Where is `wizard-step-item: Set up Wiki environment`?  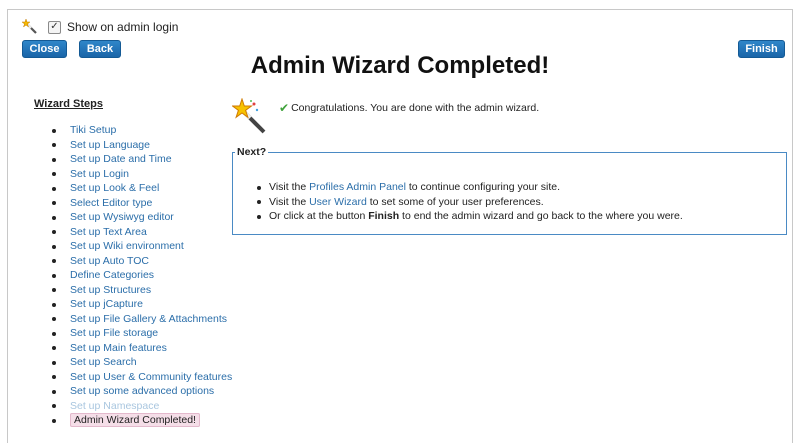 wizard-step-item: Set up Wiki environment is located at coordinates (140, 246).